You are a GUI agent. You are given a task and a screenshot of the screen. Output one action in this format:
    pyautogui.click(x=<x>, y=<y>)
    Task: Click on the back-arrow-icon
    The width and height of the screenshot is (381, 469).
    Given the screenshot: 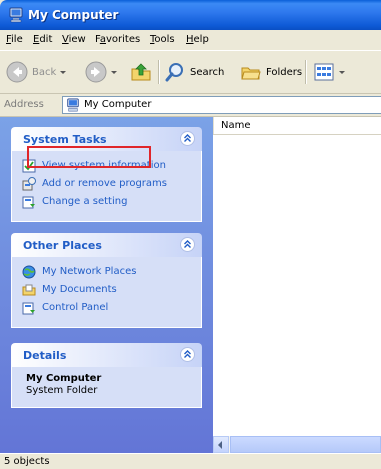 What is the action you would take?
    pyautogui.click(x=17, y=72)
    